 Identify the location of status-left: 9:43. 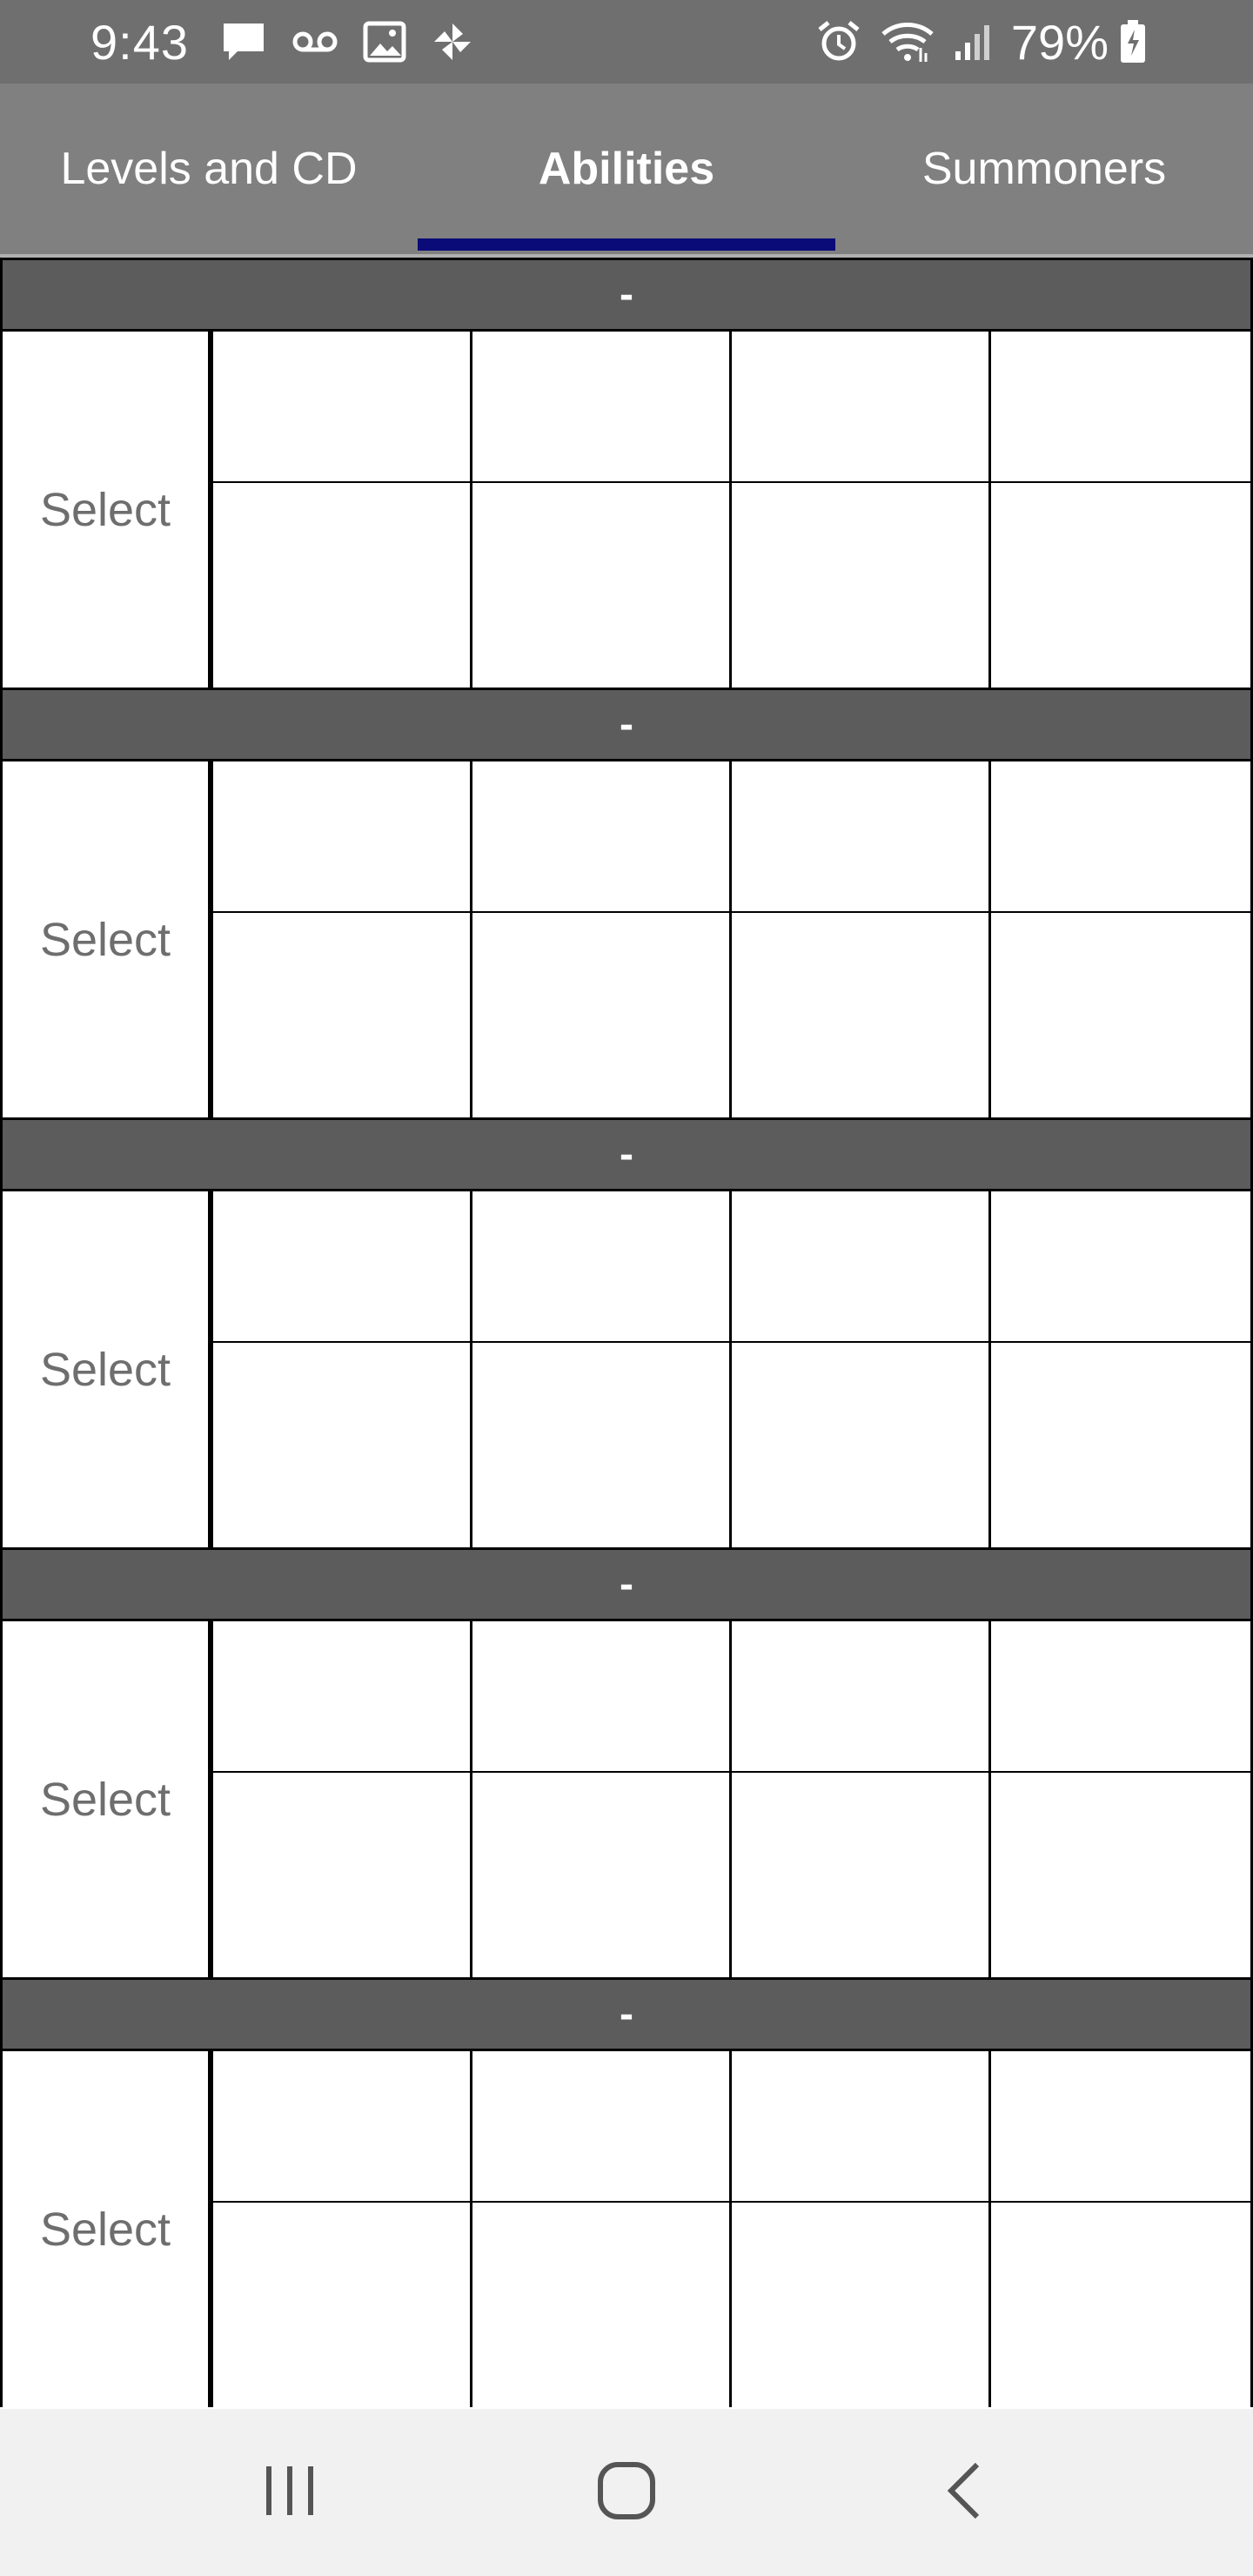
(294, 42).